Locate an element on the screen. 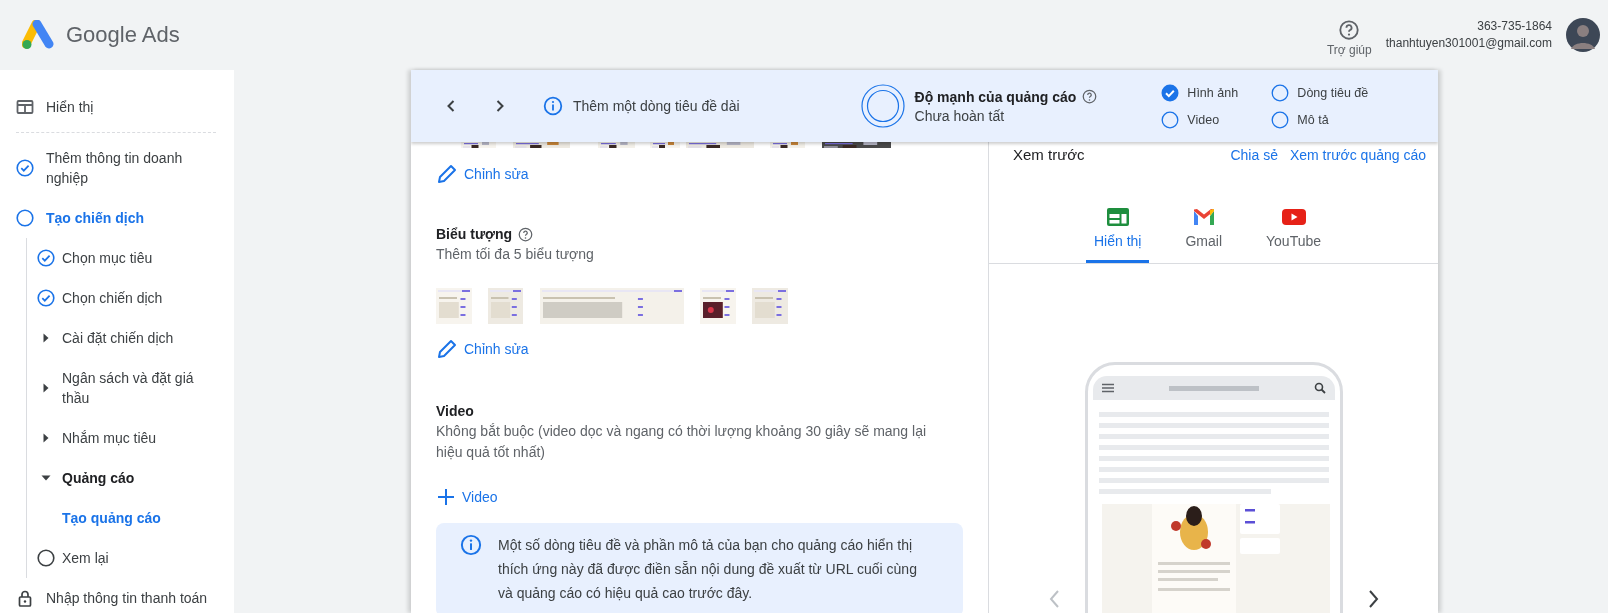 The image size is (1608, 613). preview-tab: Gmail is located at coordinates (1203, 235).